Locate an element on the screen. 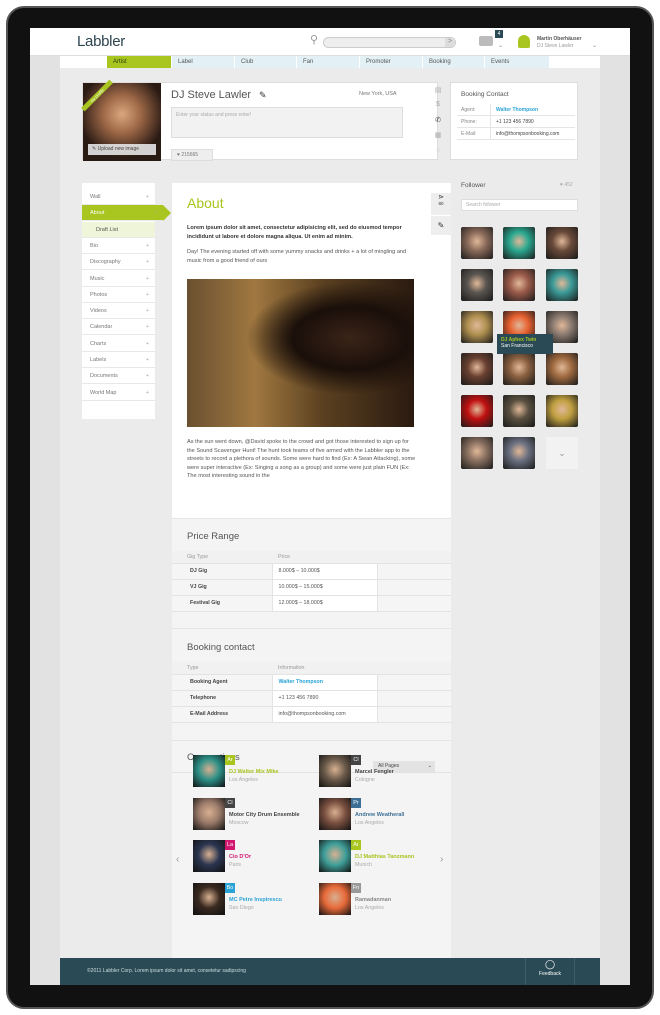 Image resolution: width=660 pixels, height=1015 pixels. menu-item-wall: Wall + is located at coordinates (118, 197).